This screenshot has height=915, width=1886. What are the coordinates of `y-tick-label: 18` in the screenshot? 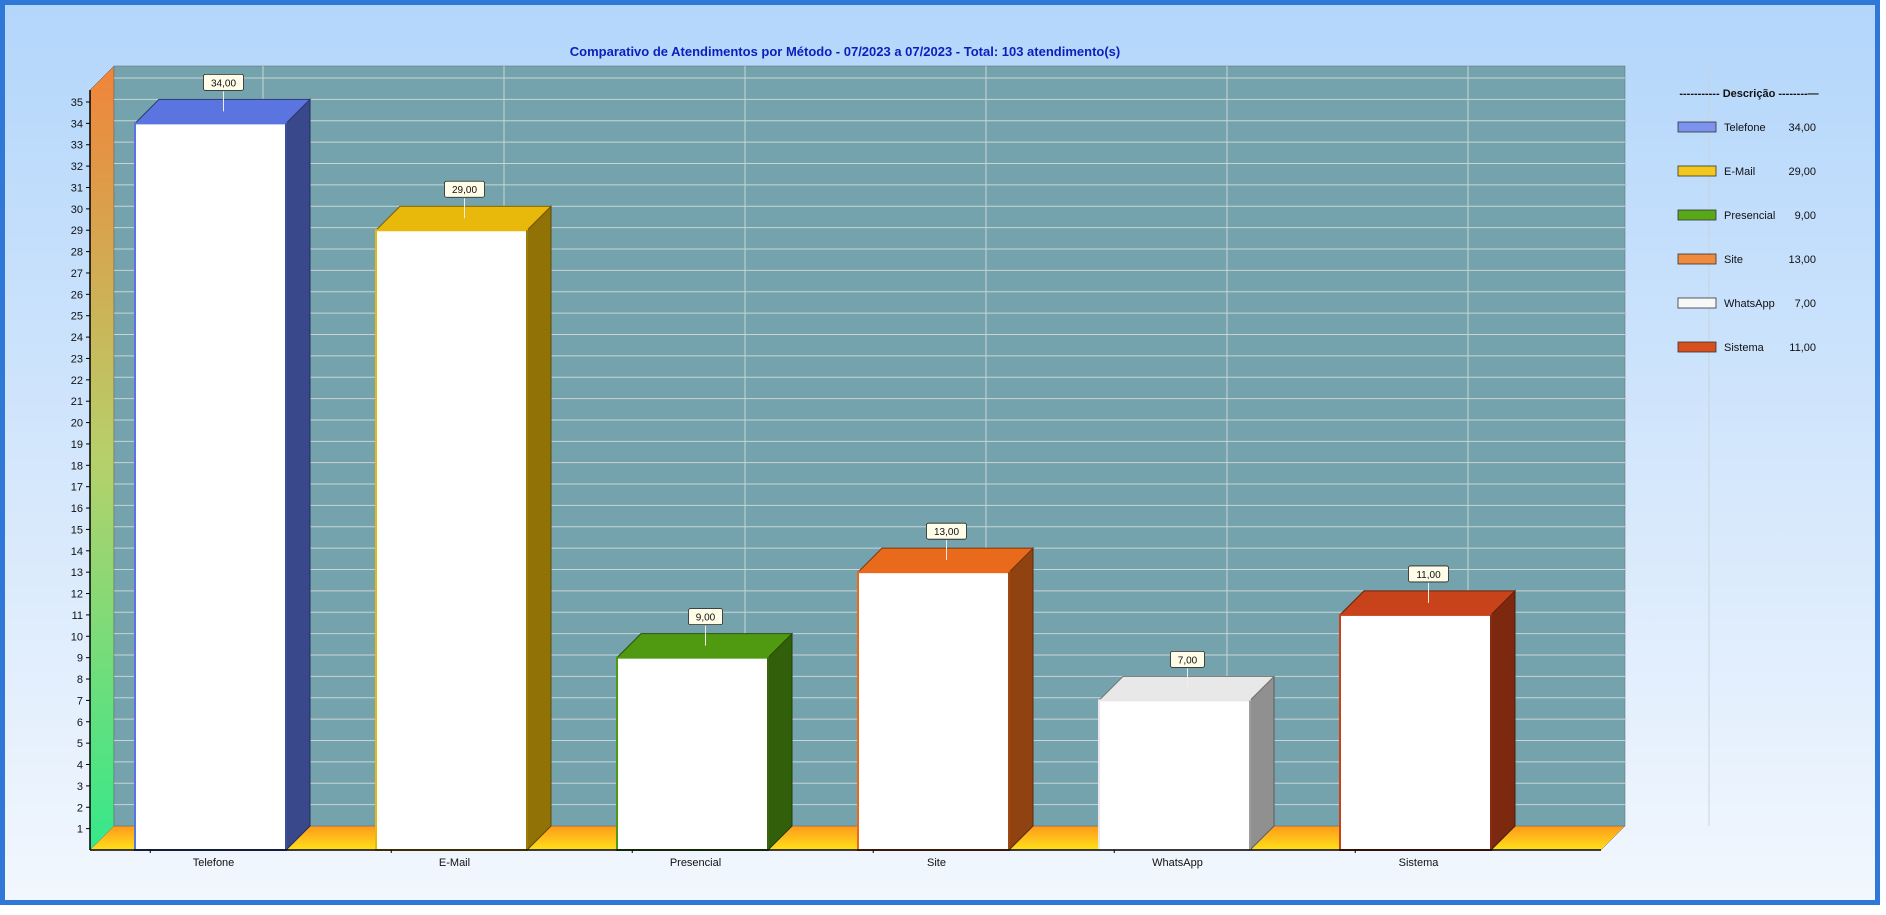 It's located at (77, 466).